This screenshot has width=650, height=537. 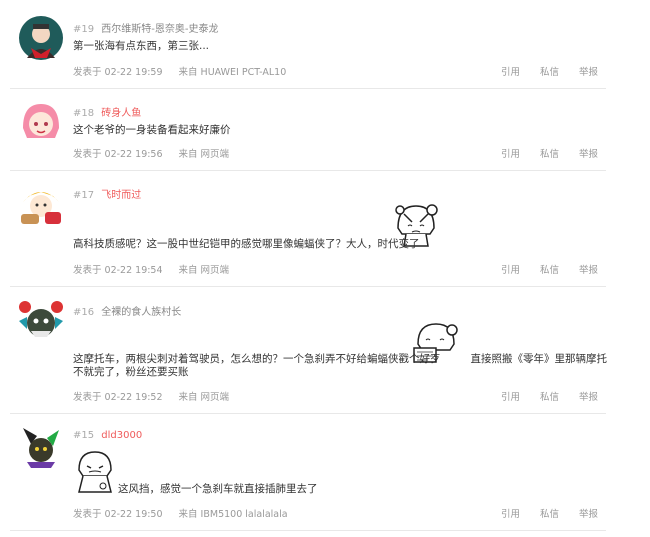 I want to click on post-time: 发表于 02-22 19:59, so click(x=118, y=72).